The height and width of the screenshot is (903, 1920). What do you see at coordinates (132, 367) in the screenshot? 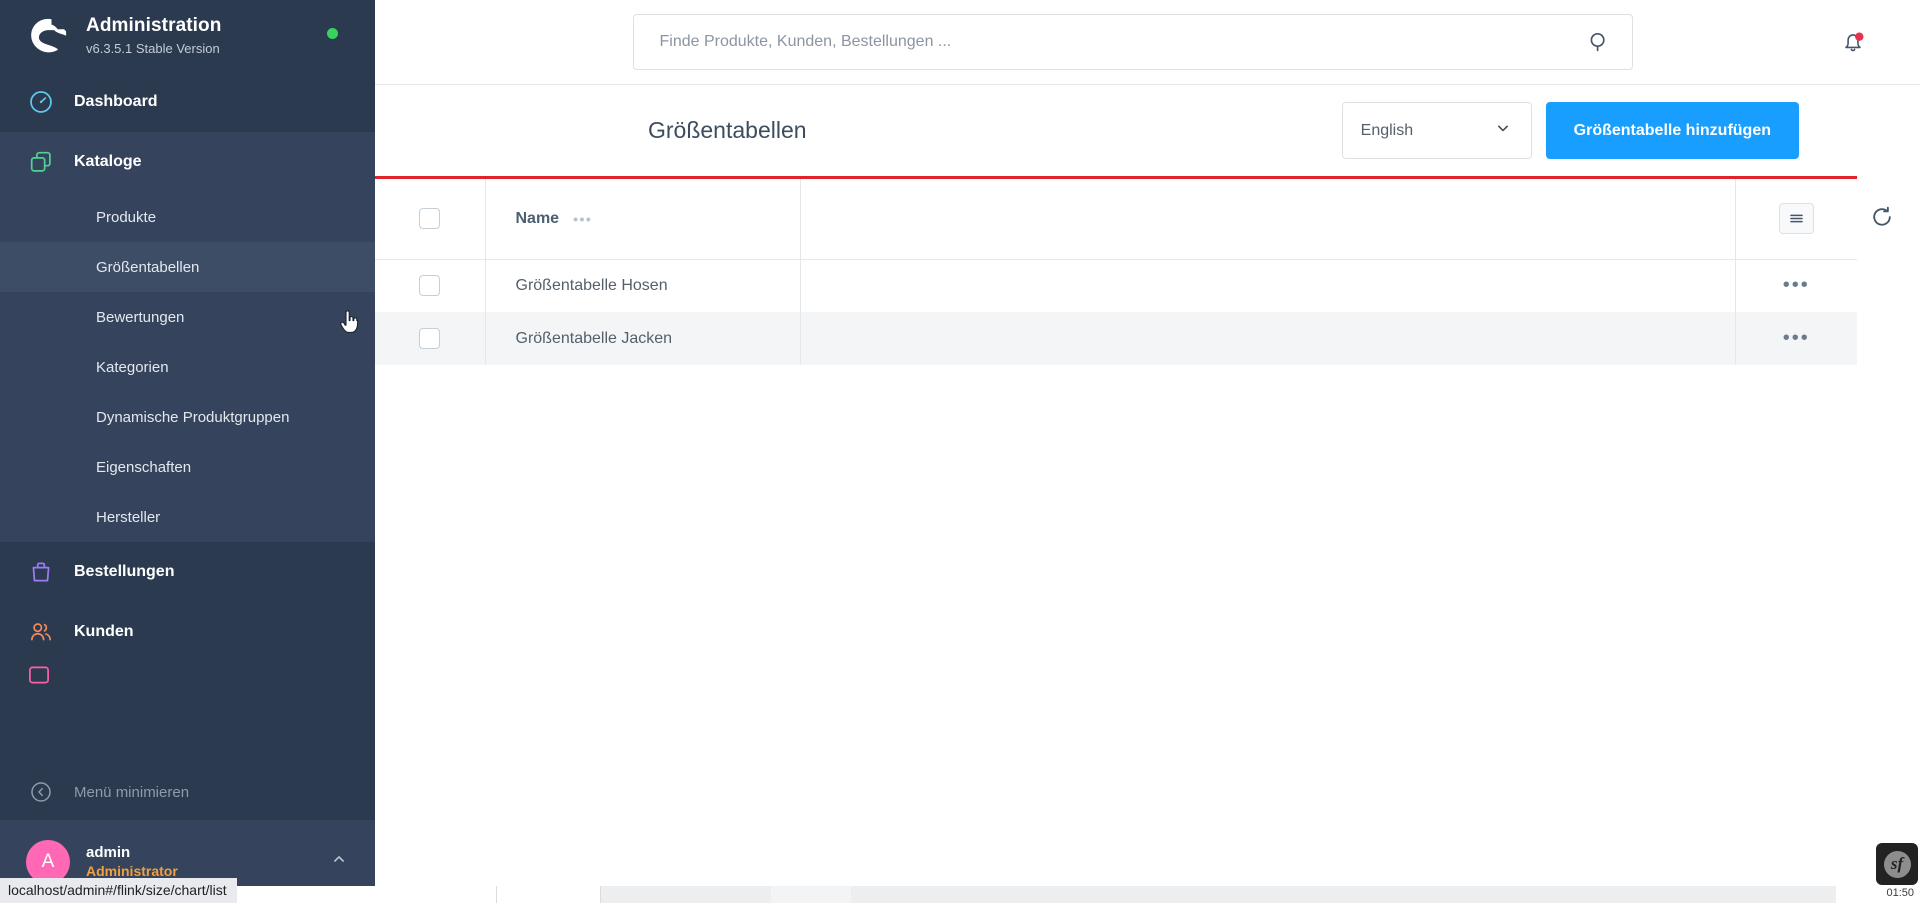
I see `sidebar-label-kategorien: Kategorien` at bounding box center [132, 367].